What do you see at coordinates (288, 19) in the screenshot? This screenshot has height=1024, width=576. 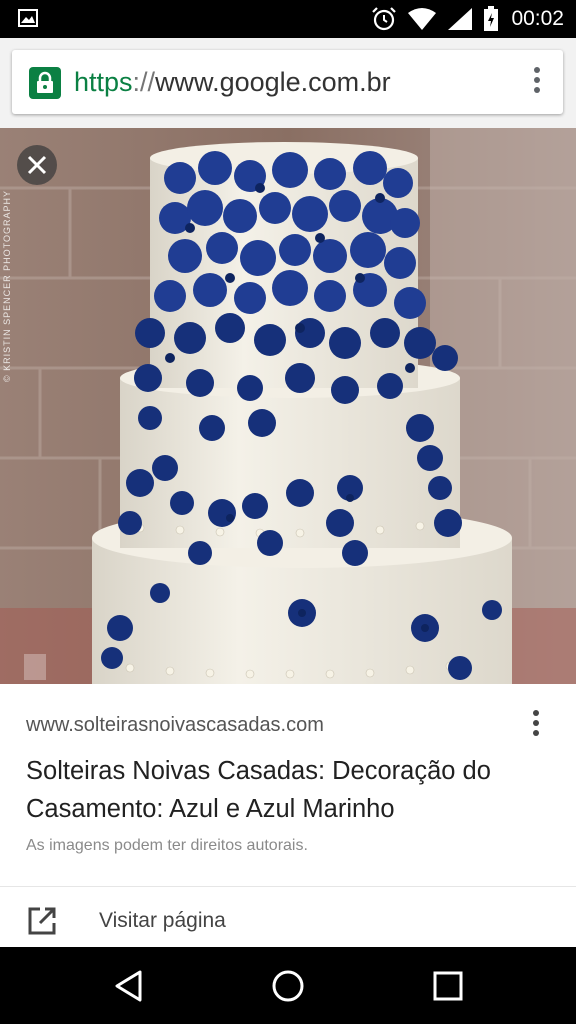 I see `status-bar: 00:02` at bounding box center [288, 19].